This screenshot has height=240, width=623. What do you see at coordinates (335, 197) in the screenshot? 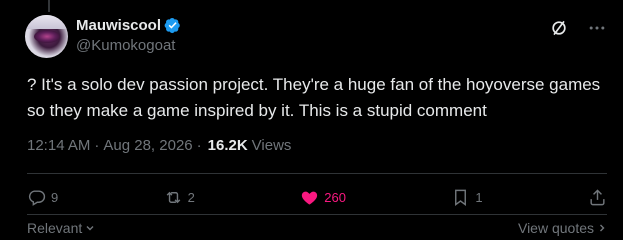
I see `like-count: 260` at bounding box center [335, 197].